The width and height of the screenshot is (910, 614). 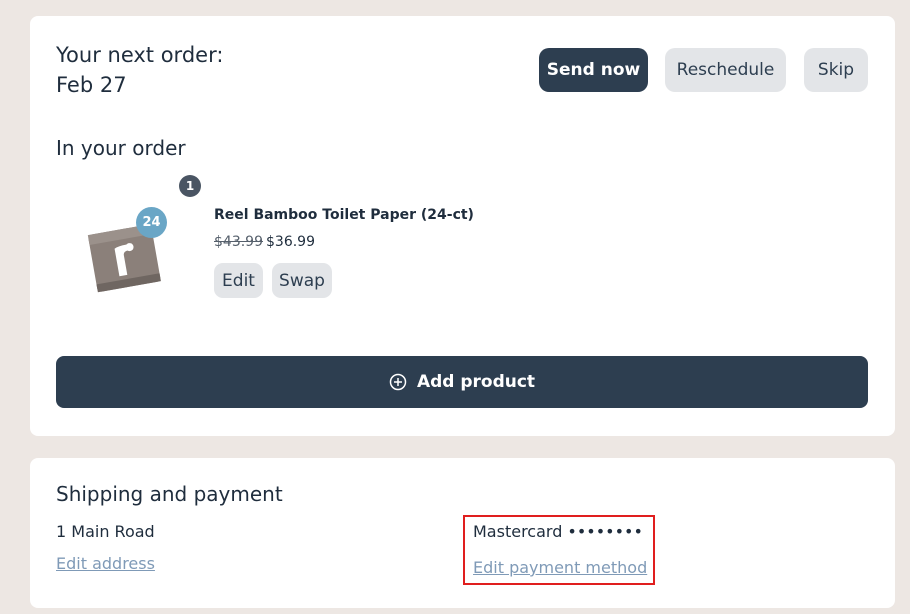 What do you see at coordinates (593, 70) in the screenshot?
I see `send-now-button: Send now` at bounding box center [593, 70].